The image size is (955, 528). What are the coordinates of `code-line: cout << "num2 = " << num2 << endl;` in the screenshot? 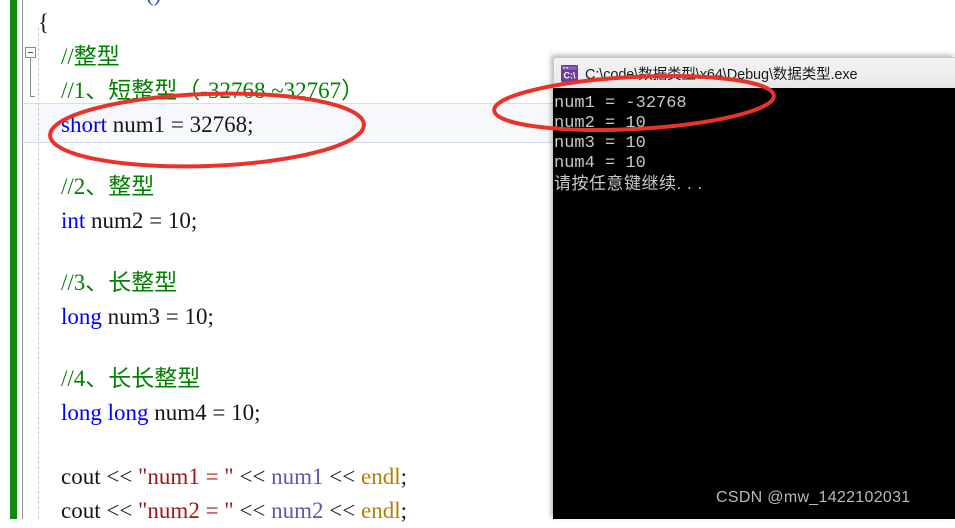 It's located at (222, 511).